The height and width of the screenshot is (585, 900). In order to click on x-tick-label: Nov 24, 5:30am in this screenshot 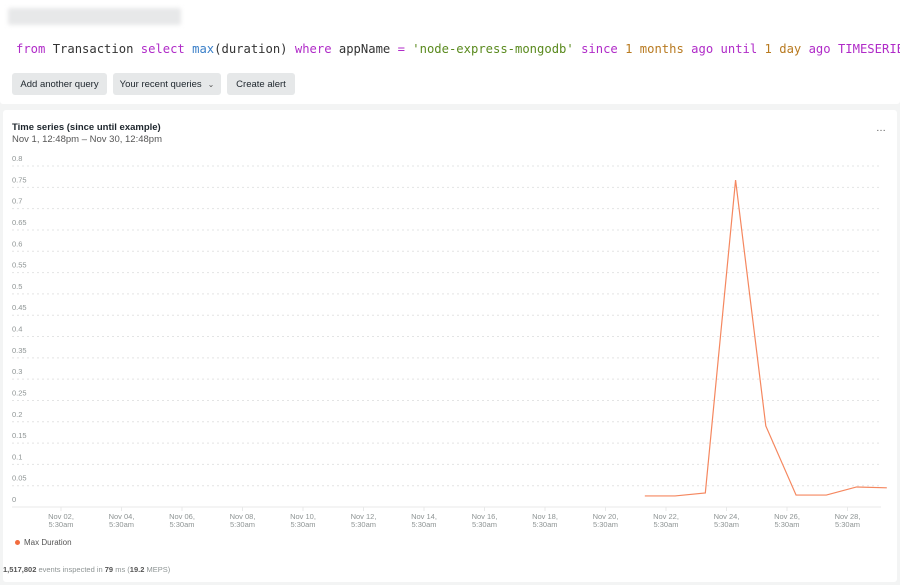, I will do `click(727, 520)`.